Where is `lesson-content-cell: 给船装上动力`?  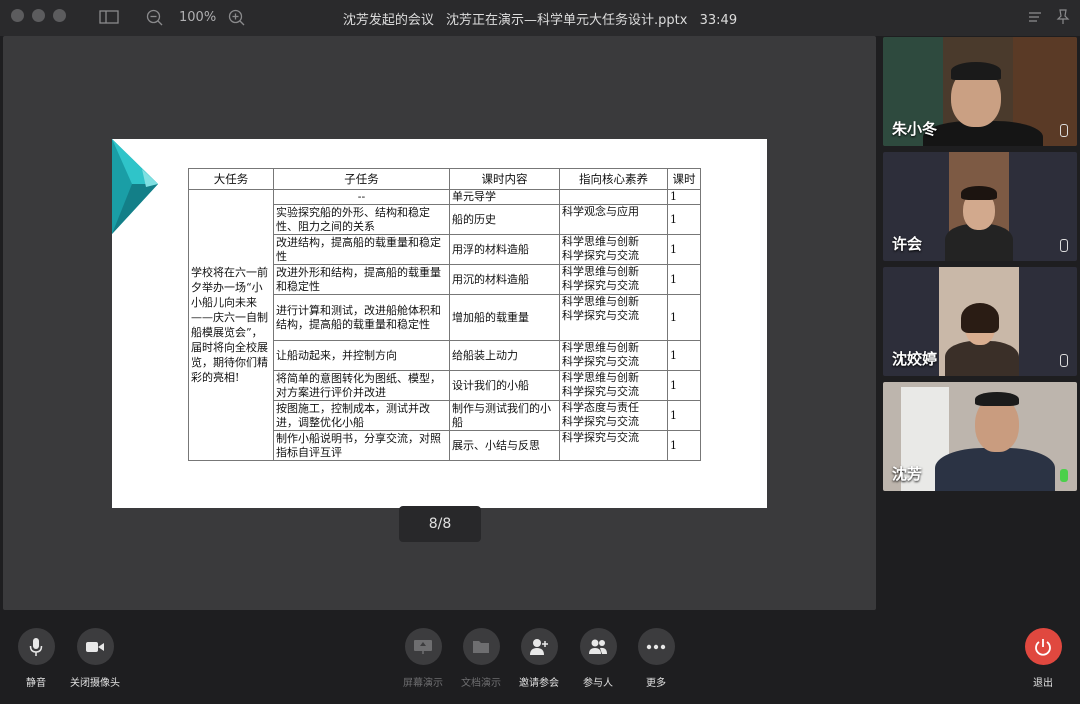
lesson-content-cell: 给船装上动力 is located at coordinates (504, 355).